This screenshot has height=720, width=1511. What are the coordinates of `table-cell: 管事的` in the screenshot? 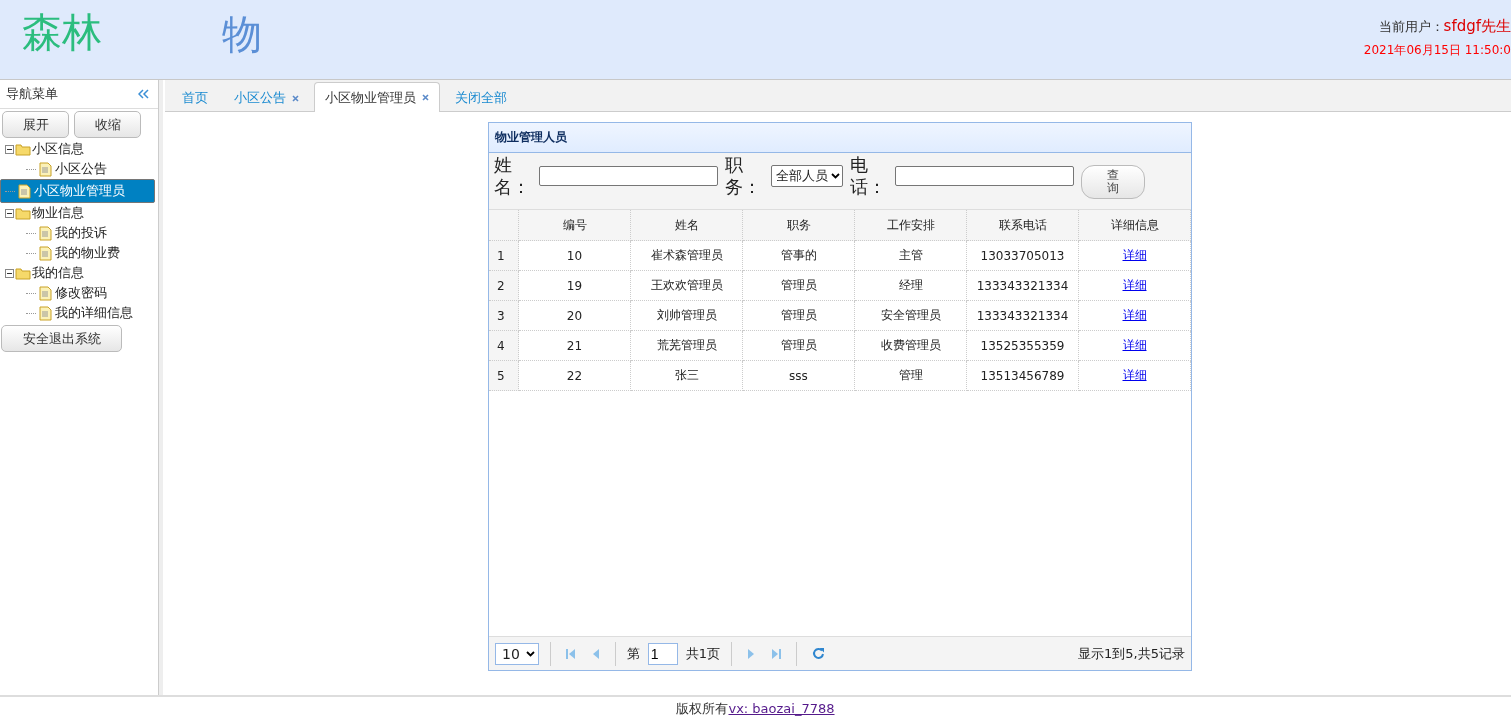 It's located at (798, 255).